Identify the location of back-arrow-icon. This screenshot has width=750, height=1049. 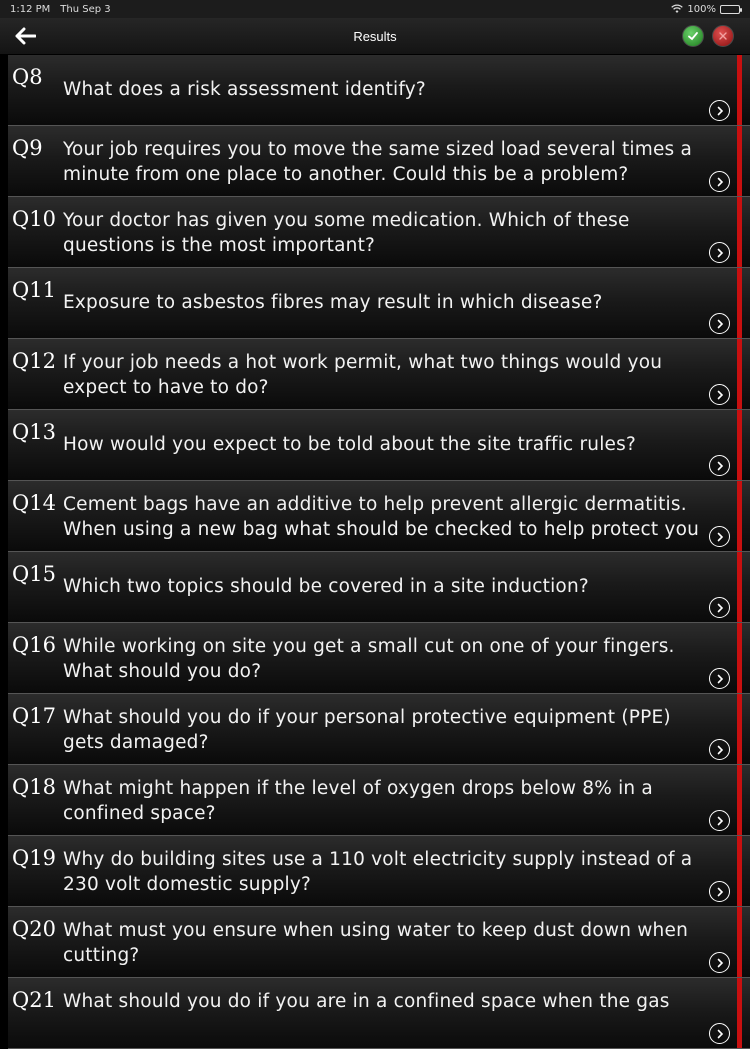
(25, 36).